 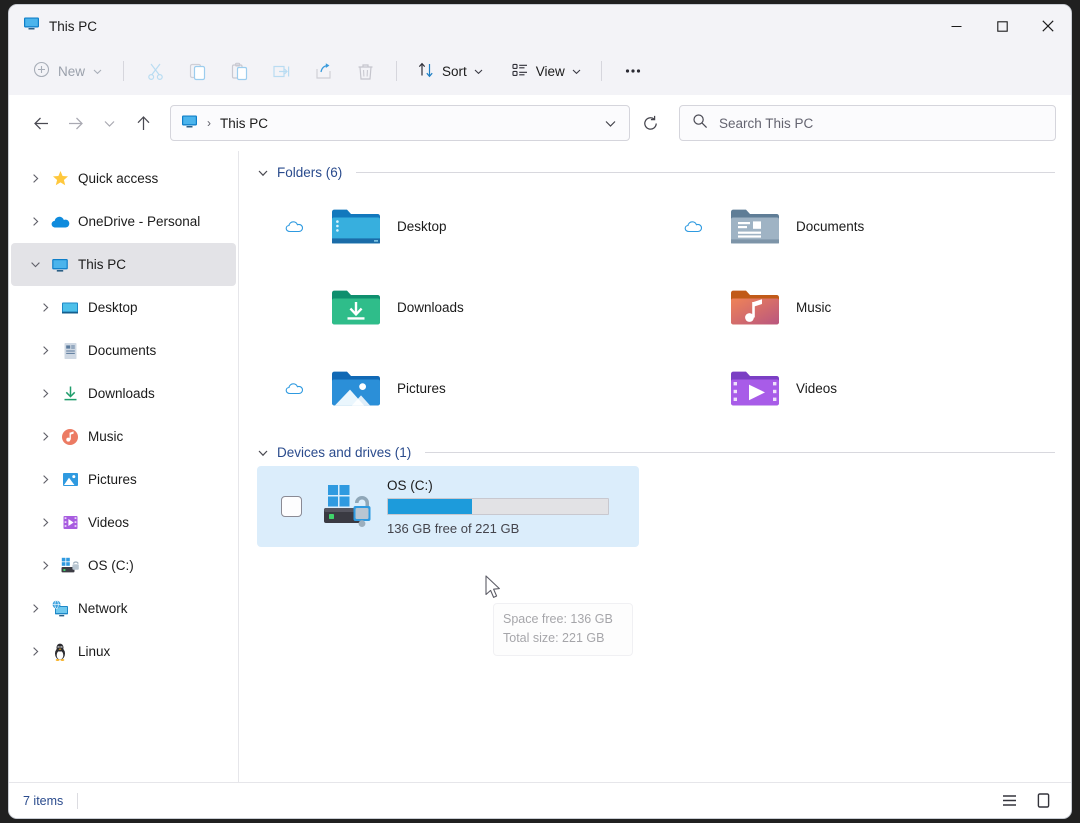 I want to click on folder-downloads-icon, so click(x=356, y=308).